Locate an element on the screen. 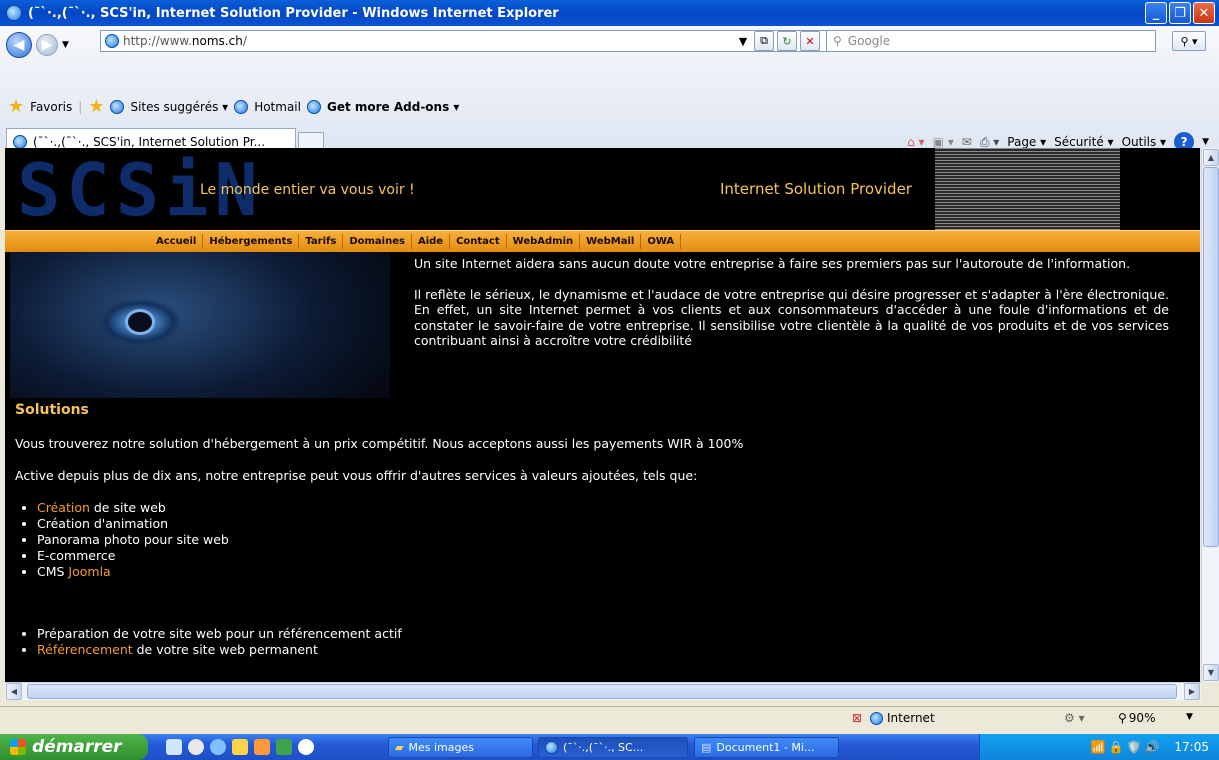 The width and height of the screenshot is (1219, 760). page-menu: Page ▾ is located at coordinates (1026, 142).